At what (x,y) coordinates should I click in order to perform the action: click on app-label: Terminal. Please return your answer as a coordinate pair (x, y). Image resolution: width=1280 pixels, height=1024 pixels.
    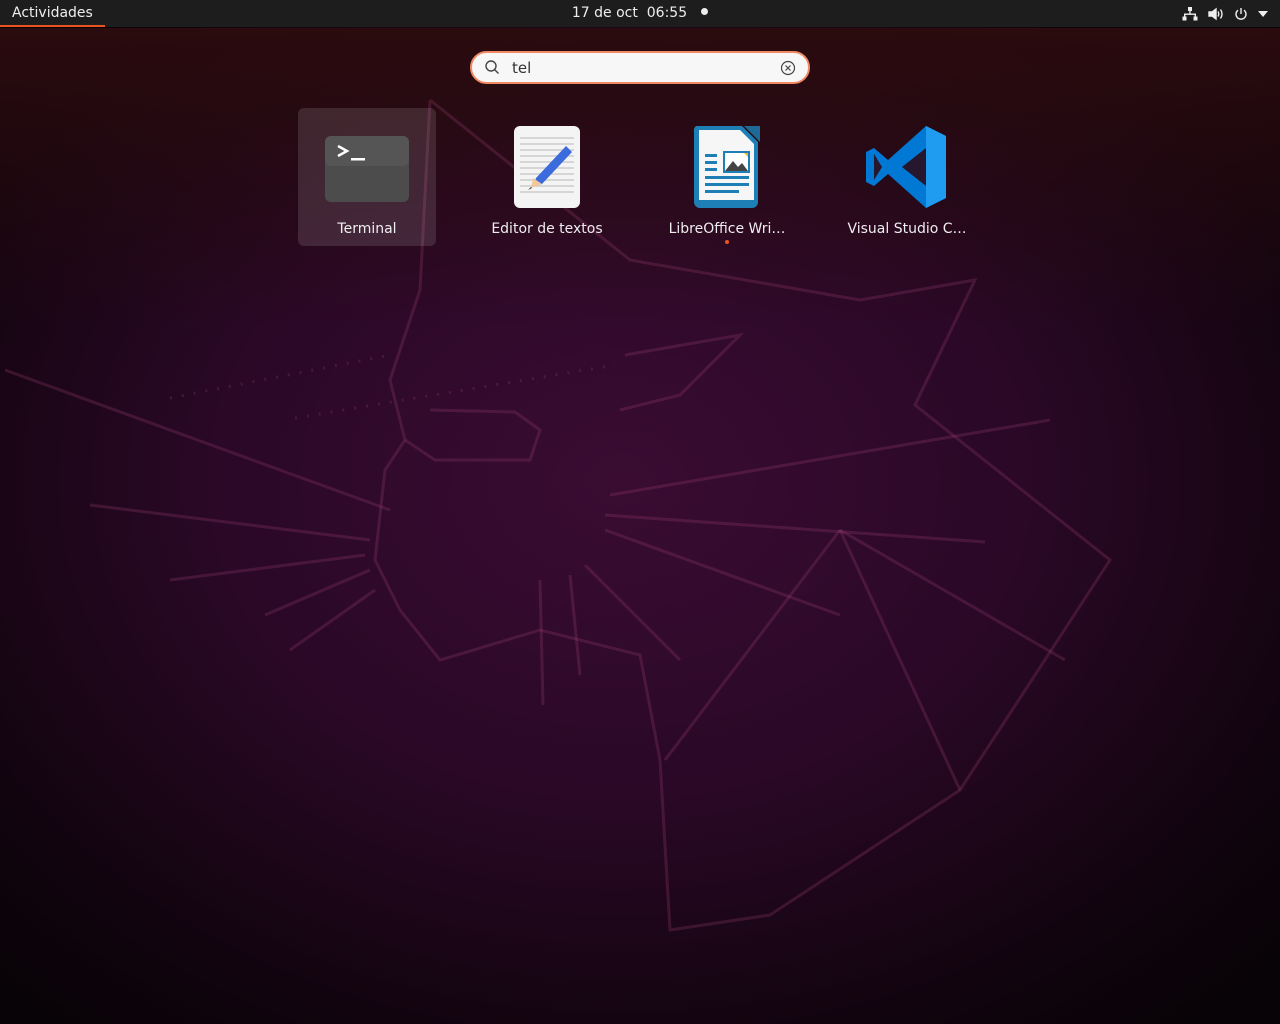
    Looking at the image, I should click on (367, 229).